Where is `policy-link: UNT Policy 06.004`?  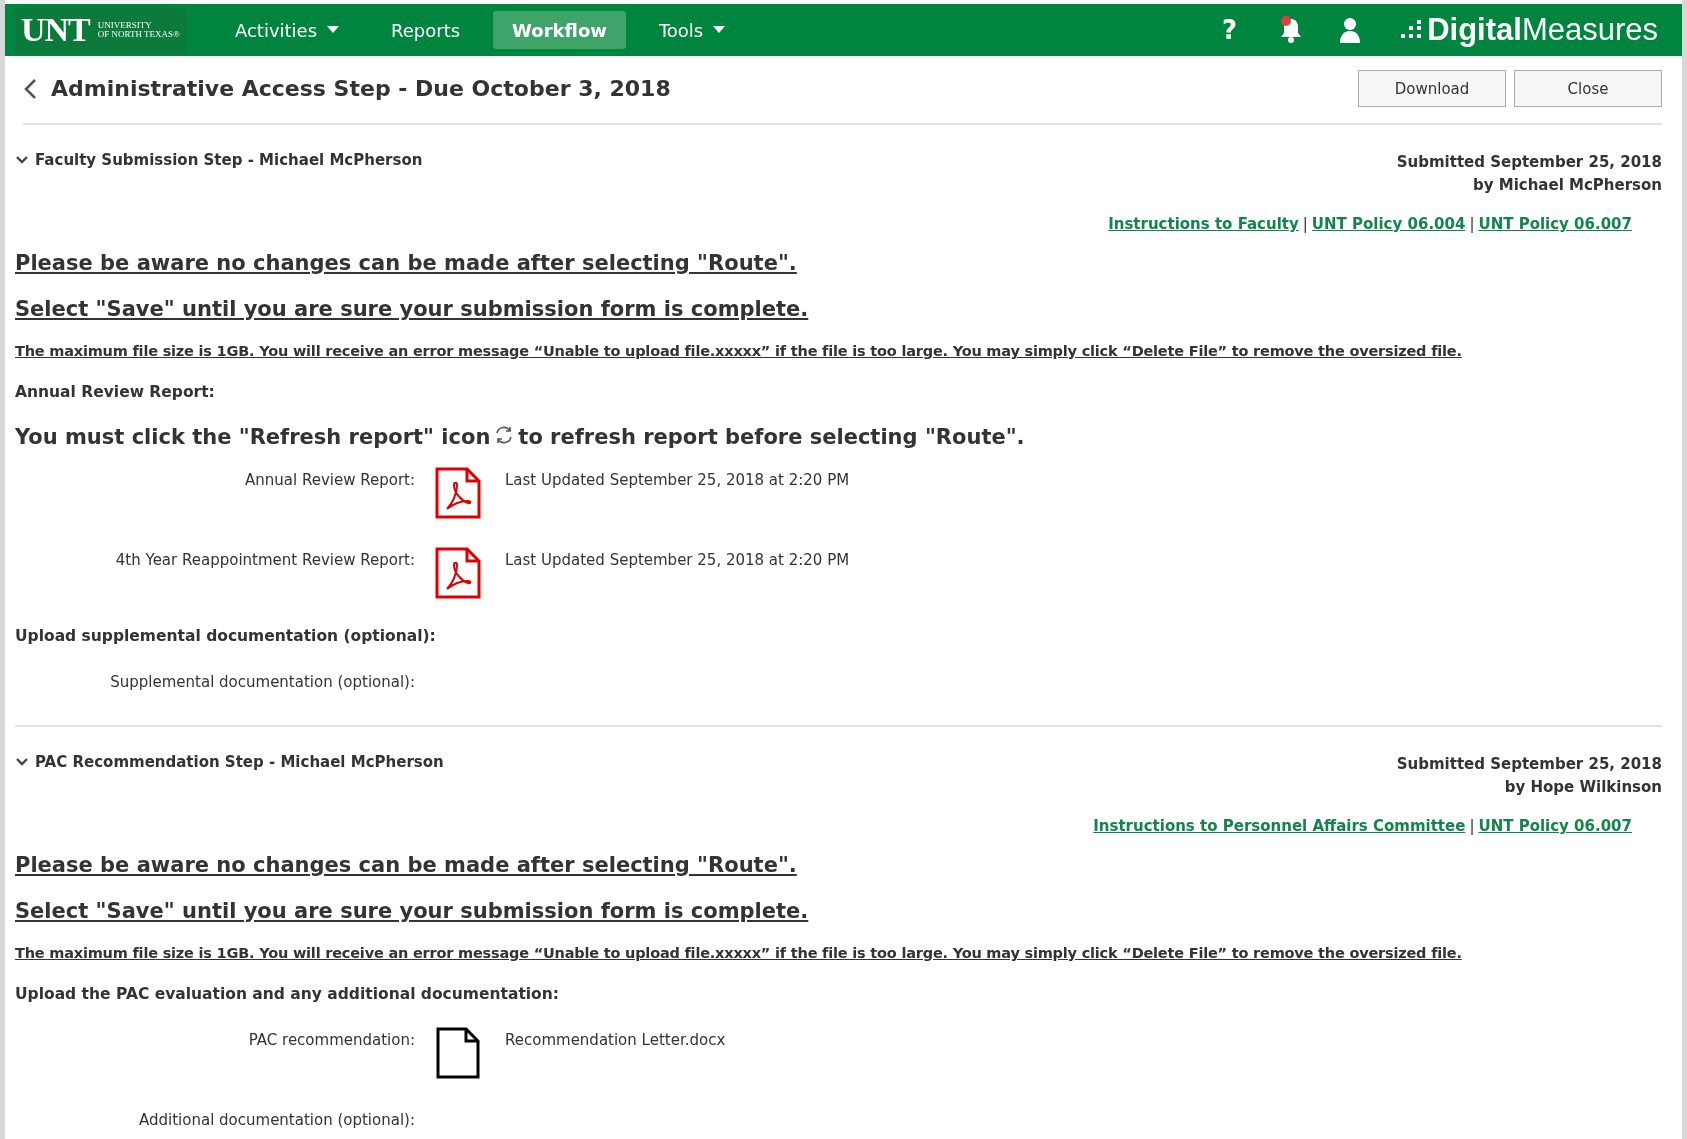 policy-link: UNT Policy 06.004 is located at coordinates (1388, 224).